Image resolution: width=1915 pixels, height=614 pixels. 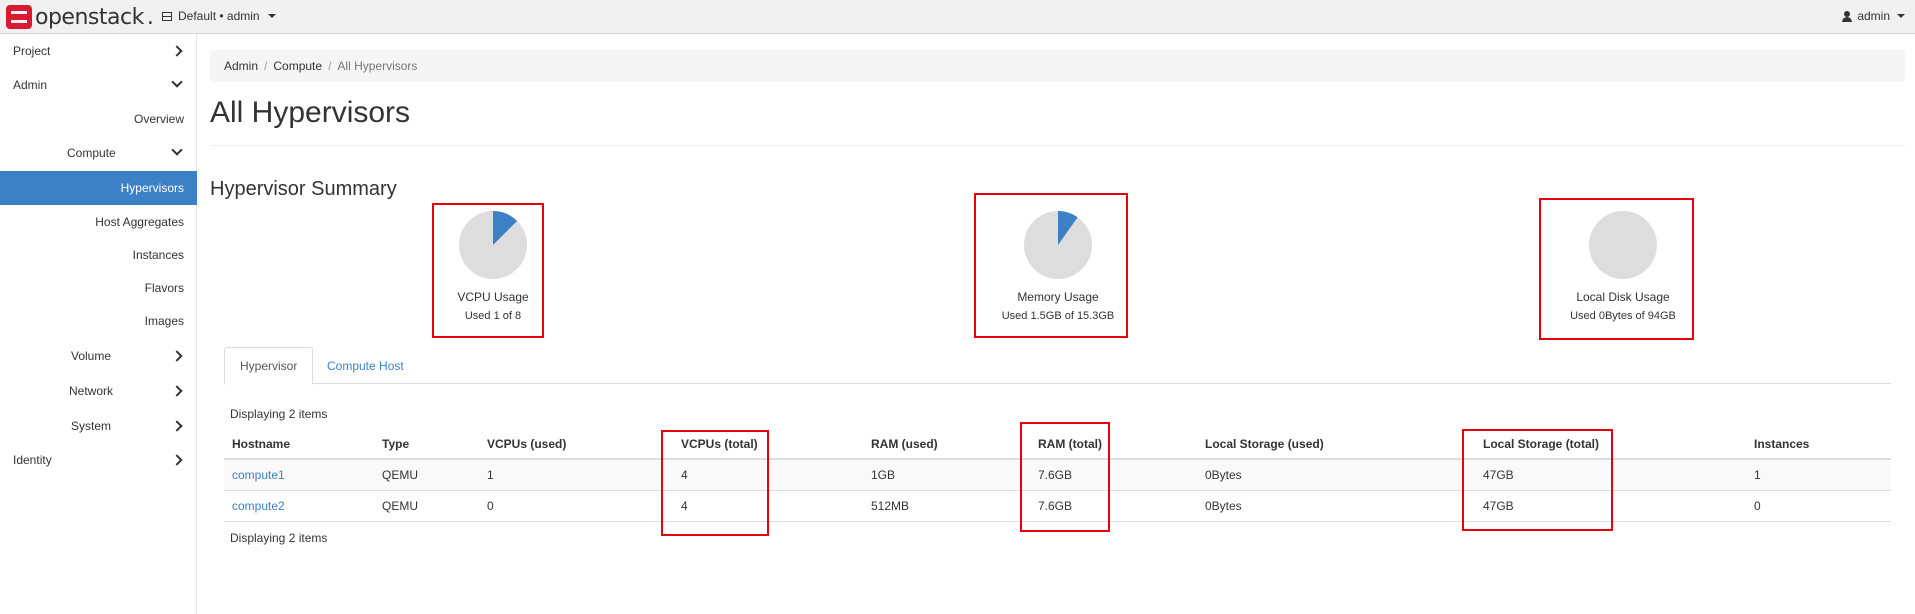 What do you see at coordinates (299, 444) in the screenshot?
I see `col-hostname: Hostname` at bounding box center [299, 444].